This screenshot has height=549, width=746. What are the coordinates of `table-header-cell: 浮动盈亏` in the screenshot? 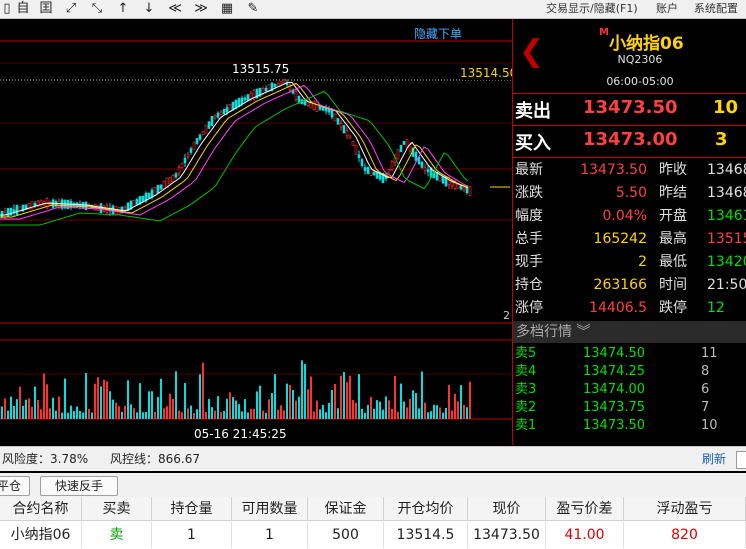 It's located at (685, 509).